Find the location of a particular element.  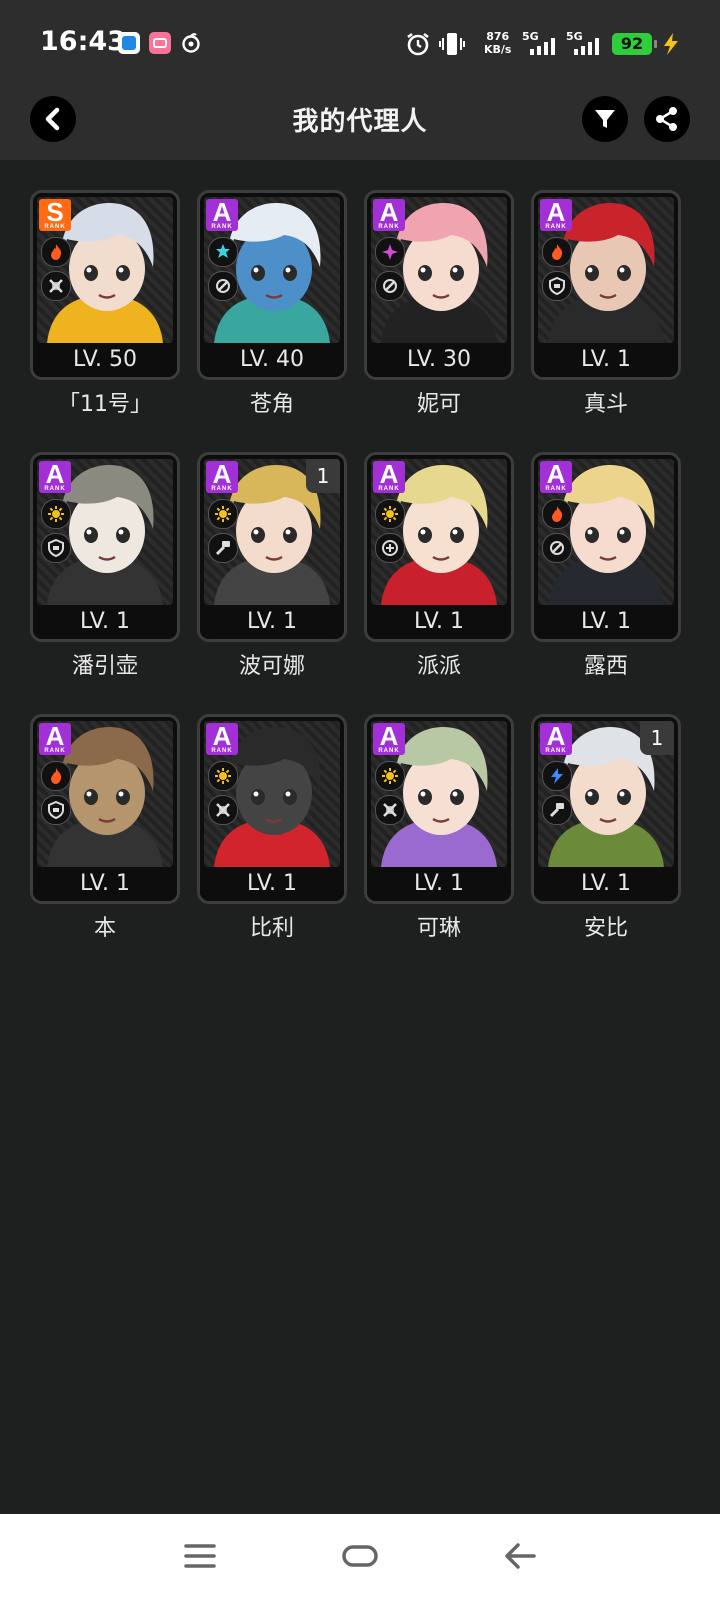

status-bar: 16:43 876 KB/s 5G 5G 92 is located at coordinates (360, 44).